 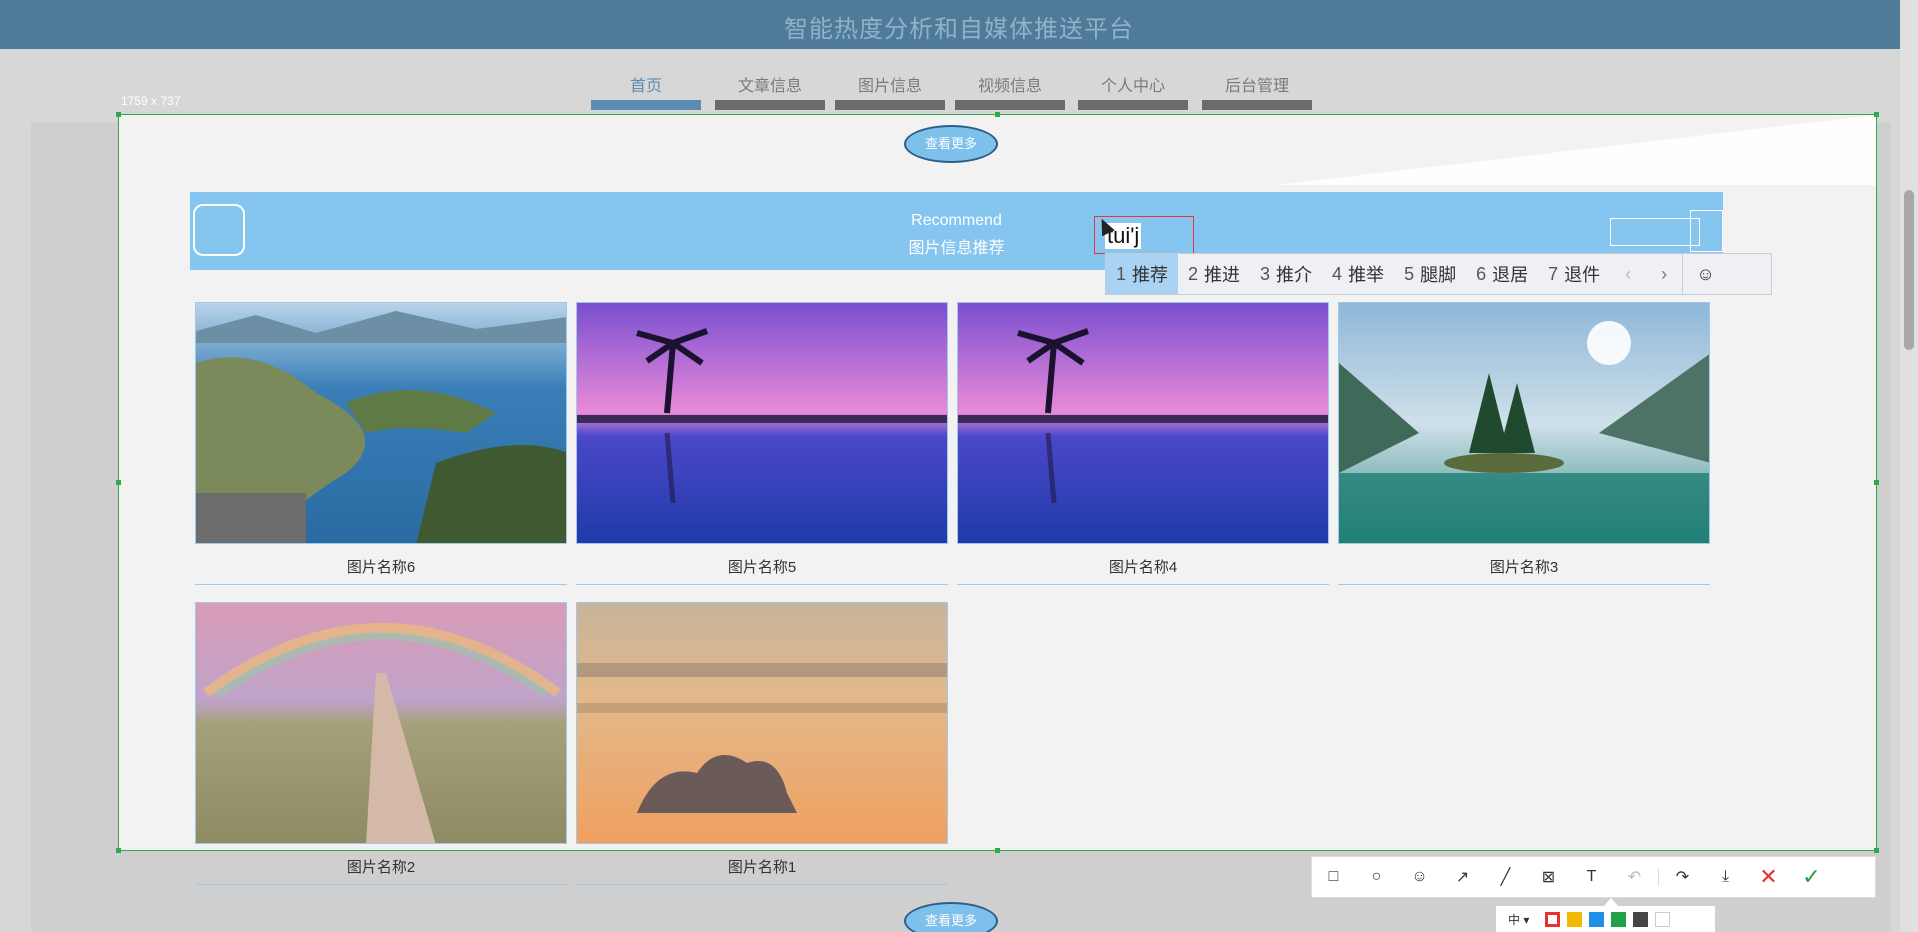 I want to click on picture-card: 图片名称4, so click(x=1143, y=443).